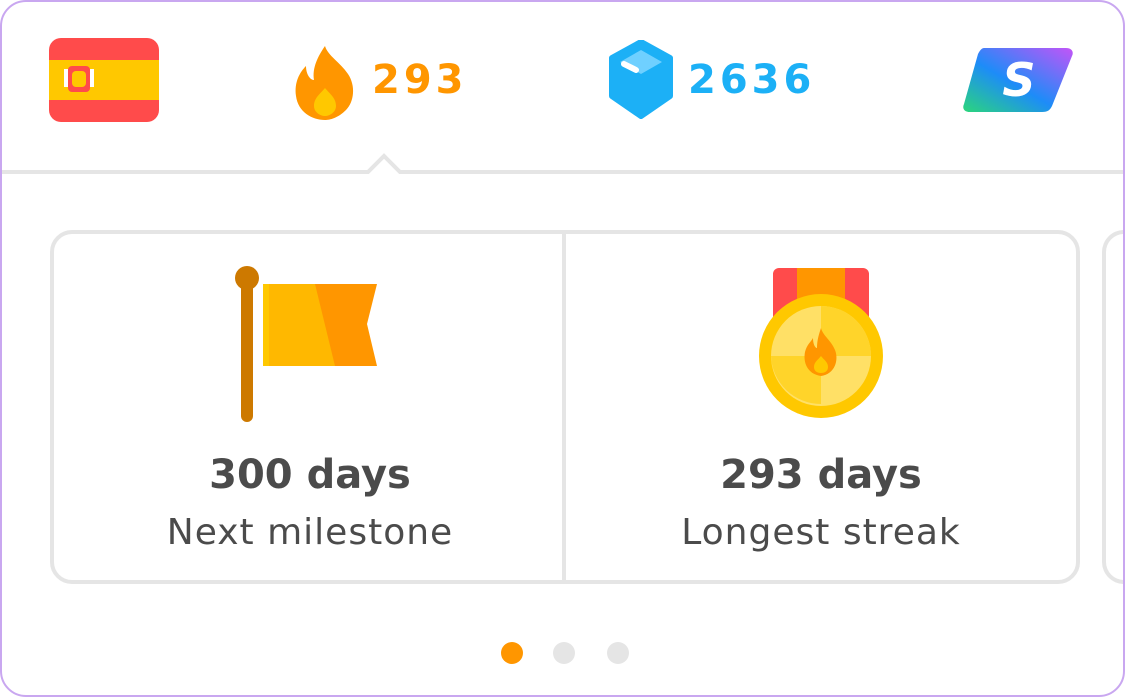  I want to click on streak-stat: 293, so click(380, 80).